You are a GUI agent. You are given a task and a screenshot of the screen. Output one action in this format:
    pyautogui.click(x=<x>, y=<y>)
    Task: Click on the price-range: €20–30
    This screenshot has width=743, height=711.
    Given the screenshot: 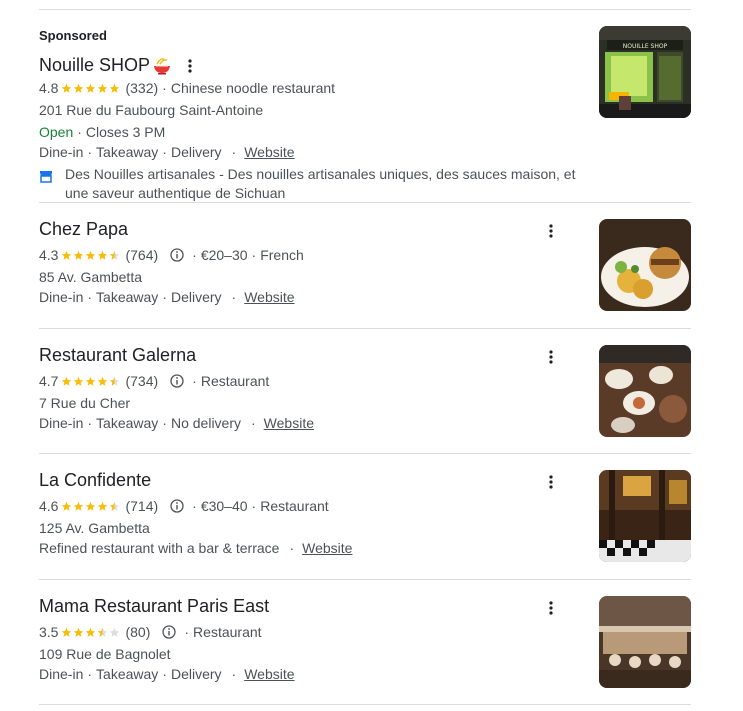 What is the action you would take?
    pyautogui.click(x=224, y=255)
    